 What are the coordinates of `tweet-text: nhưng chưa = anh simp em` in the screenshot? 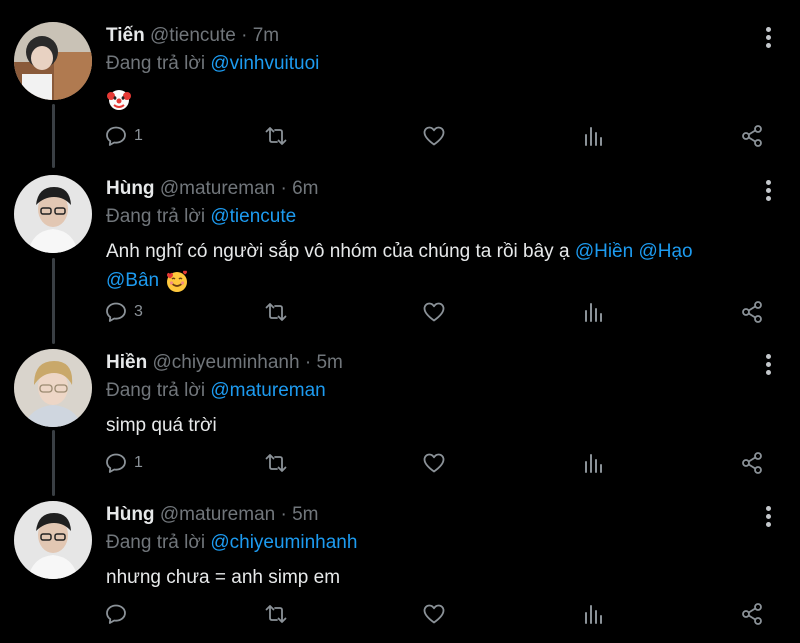 It's located at (223, 577).